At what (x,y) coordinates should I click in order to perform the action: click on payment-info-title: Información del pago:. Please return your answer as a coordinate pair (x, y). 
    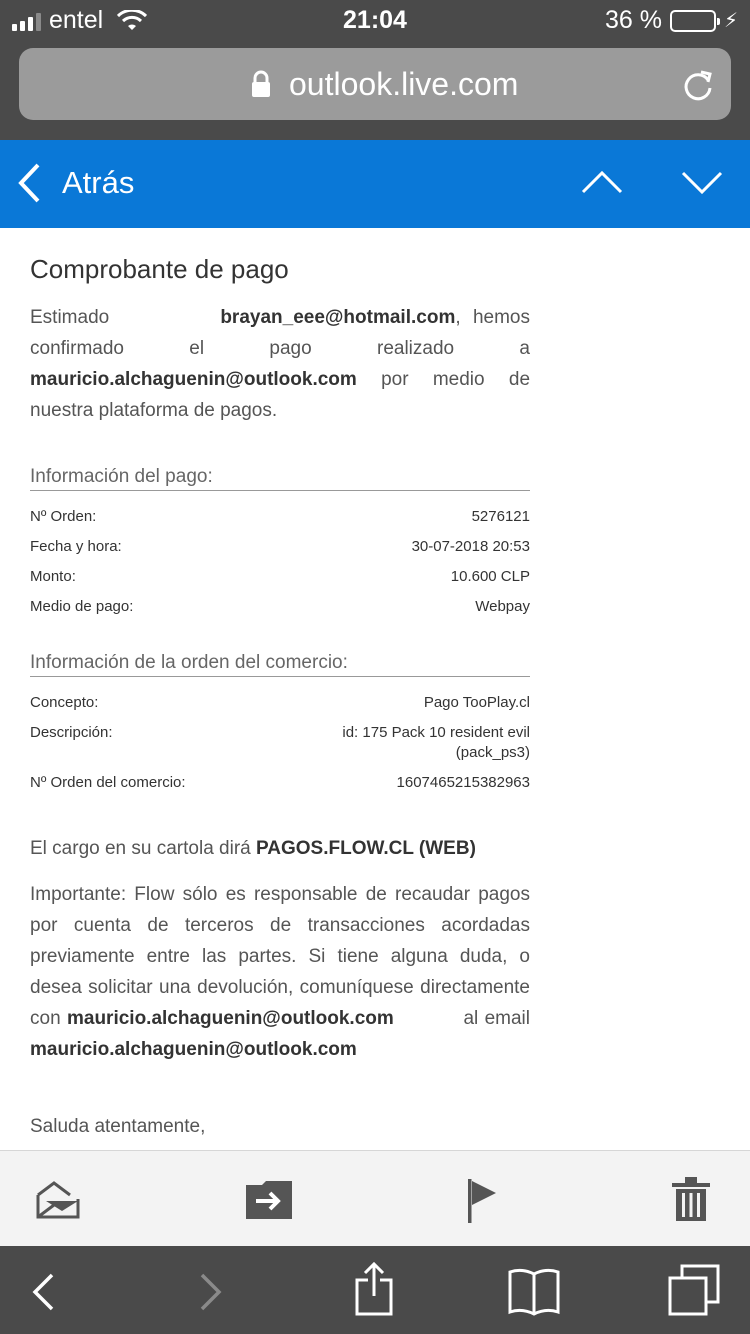
    Looking at the image, I should click on (280, 478).